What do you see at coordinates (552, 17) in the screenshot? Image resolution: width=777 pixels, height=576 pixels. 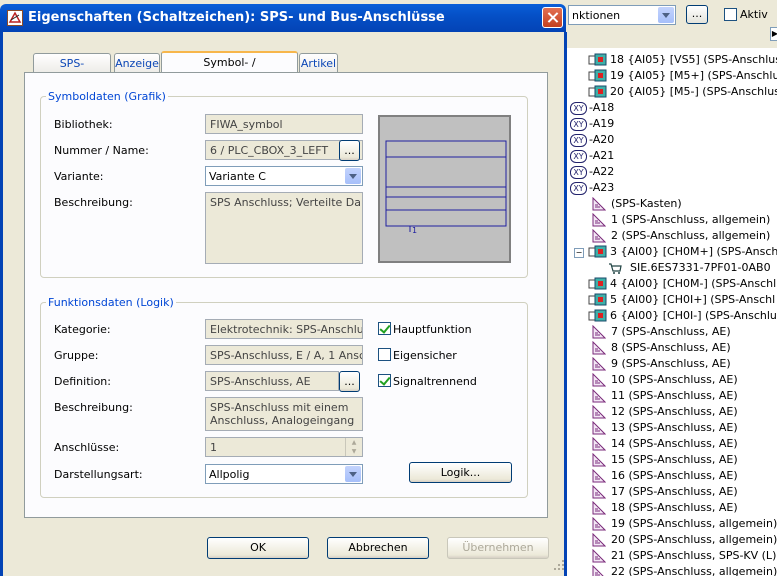 I see `close-icon` at bounding box center [552, 17].